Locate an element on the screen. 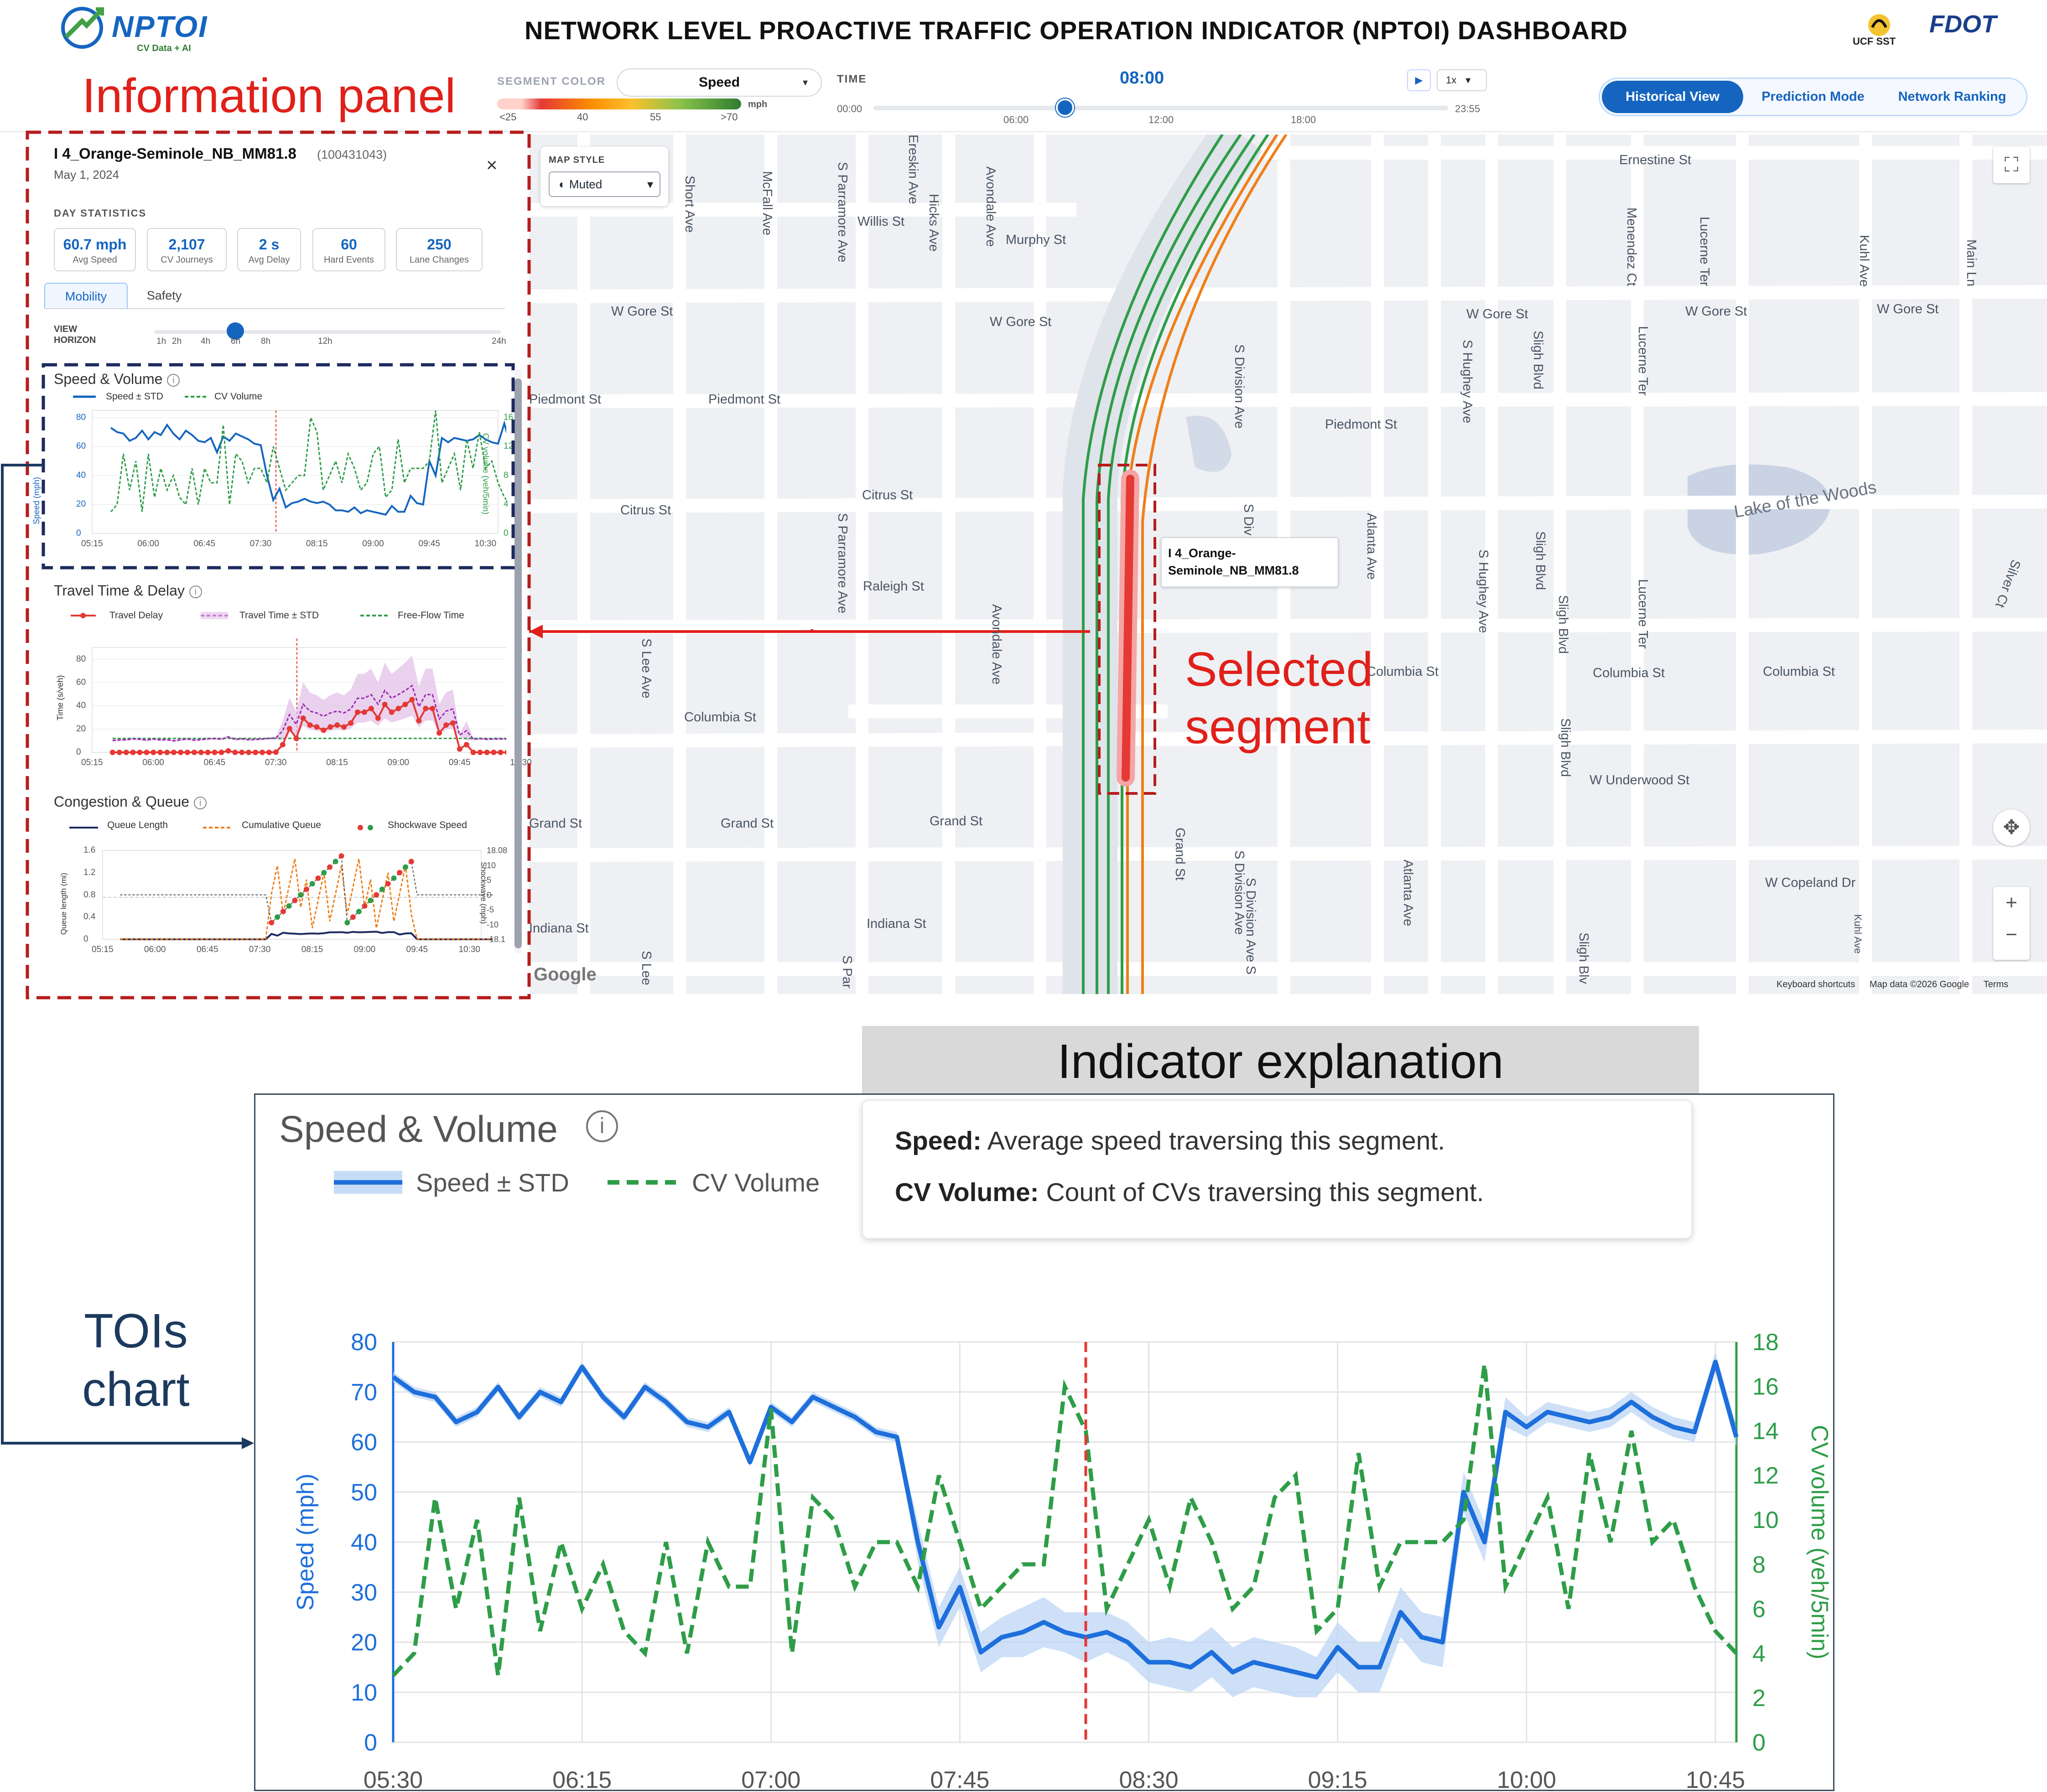 This screenshot has height=1792, width=2047. street-label: Murphy St is located at coordinates (1036, 240).